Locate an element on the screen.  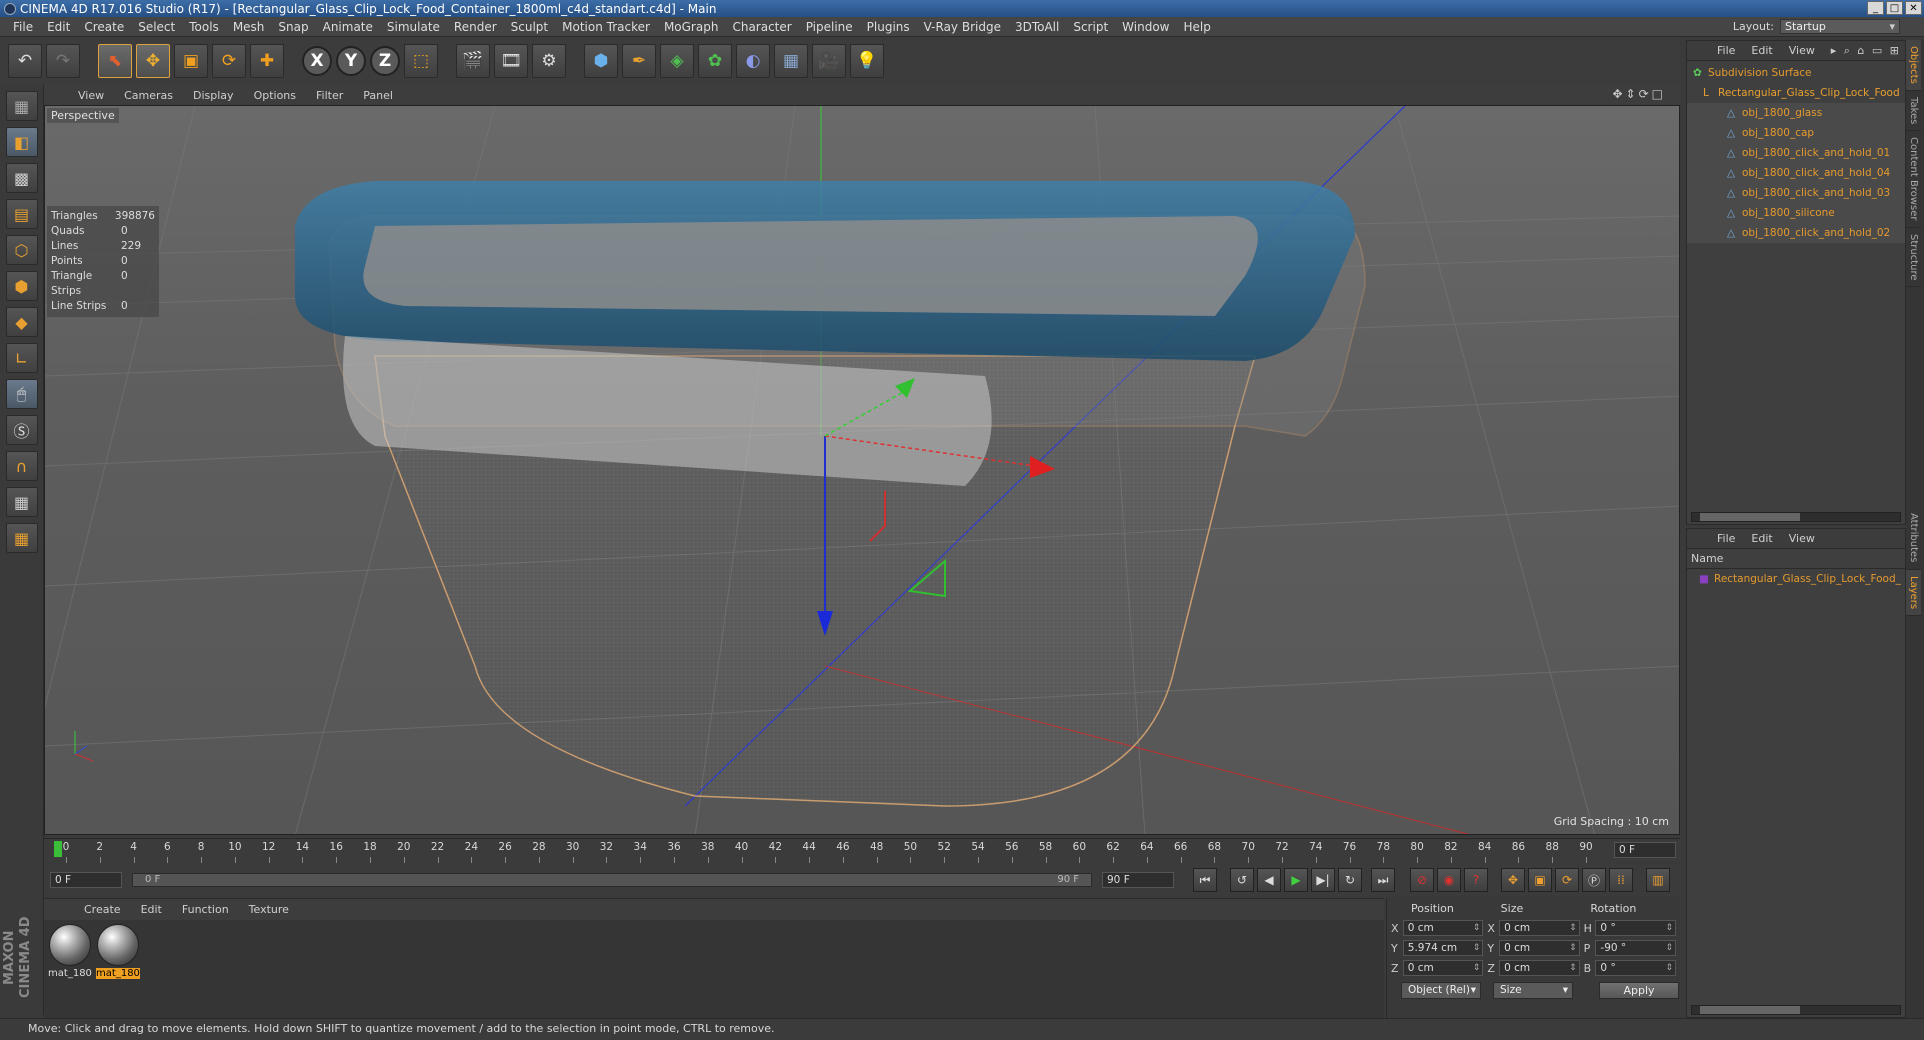
object-item: △ obj_1800_click_and_hold_01 is located at coordinates (1796, 153).